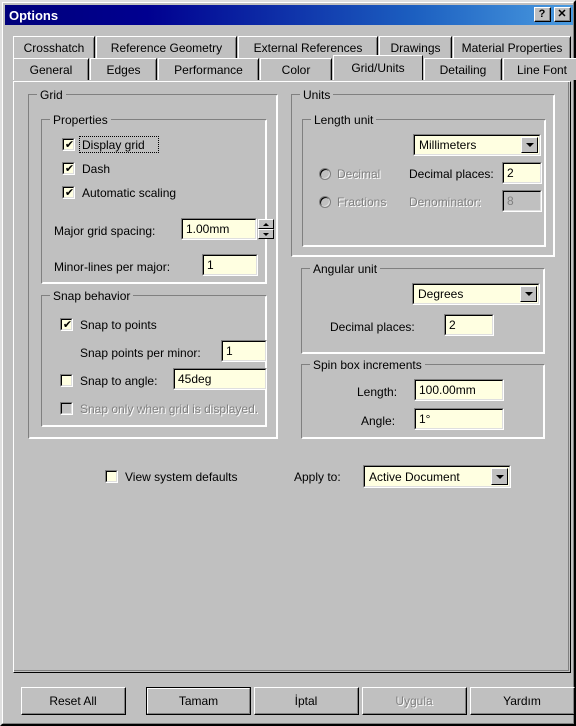 Image resolution: width=576 pixels, height=726 pixels. Describe the element at coordinates (345, 269) in the screenshot. I see `angular-unit-group-label: Angular unit` at that location.